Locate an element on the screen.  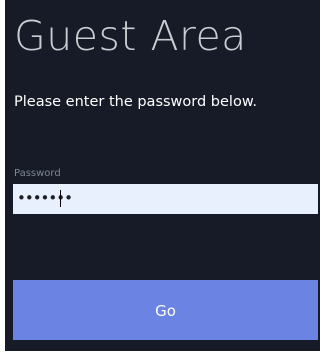
password-label: Password is located at coordinates (37, 173).